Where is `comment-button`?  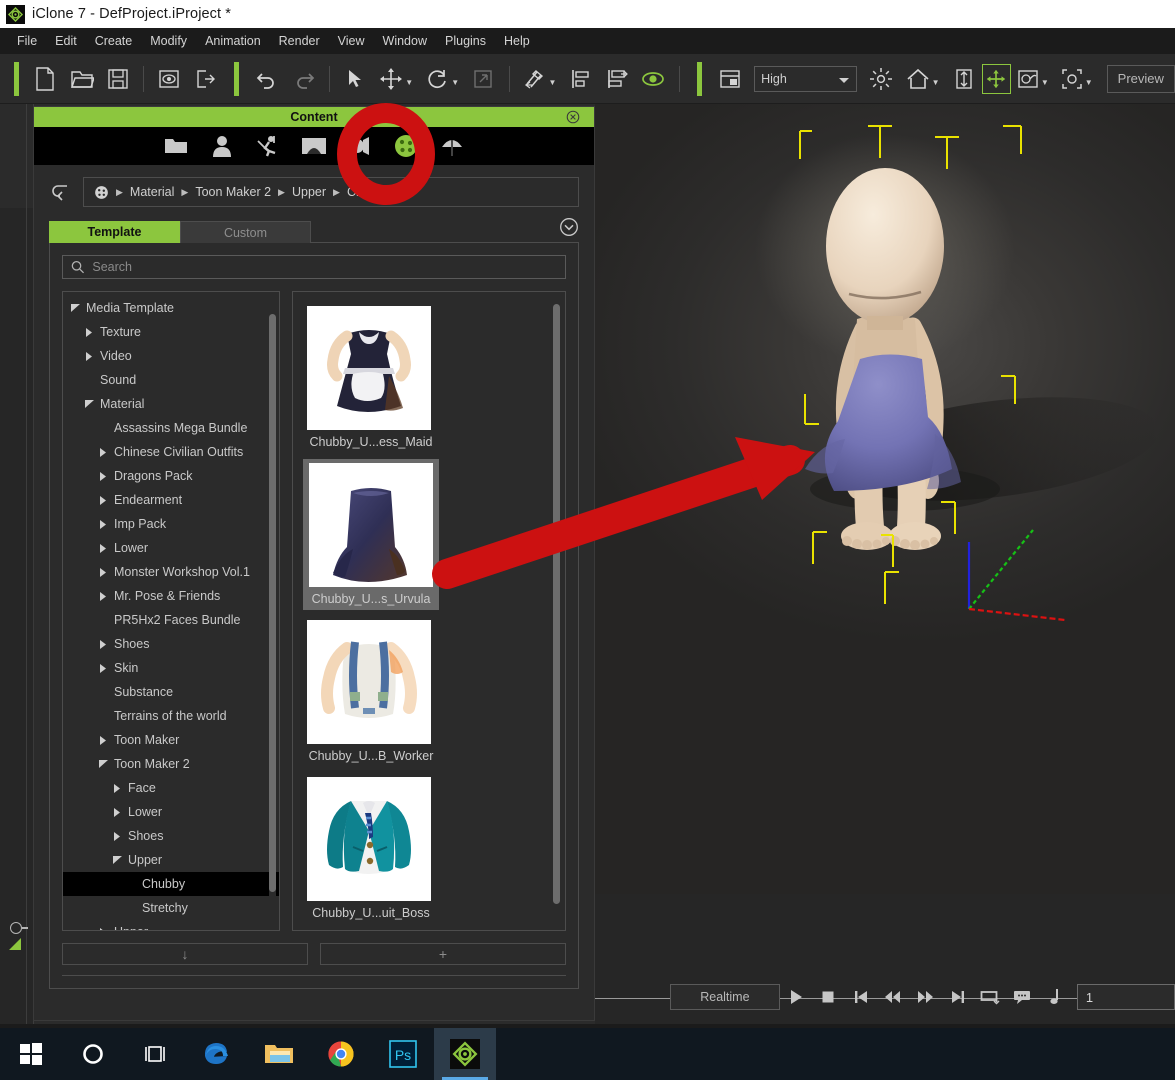 comment-button is located at coordinates (1022, 997).